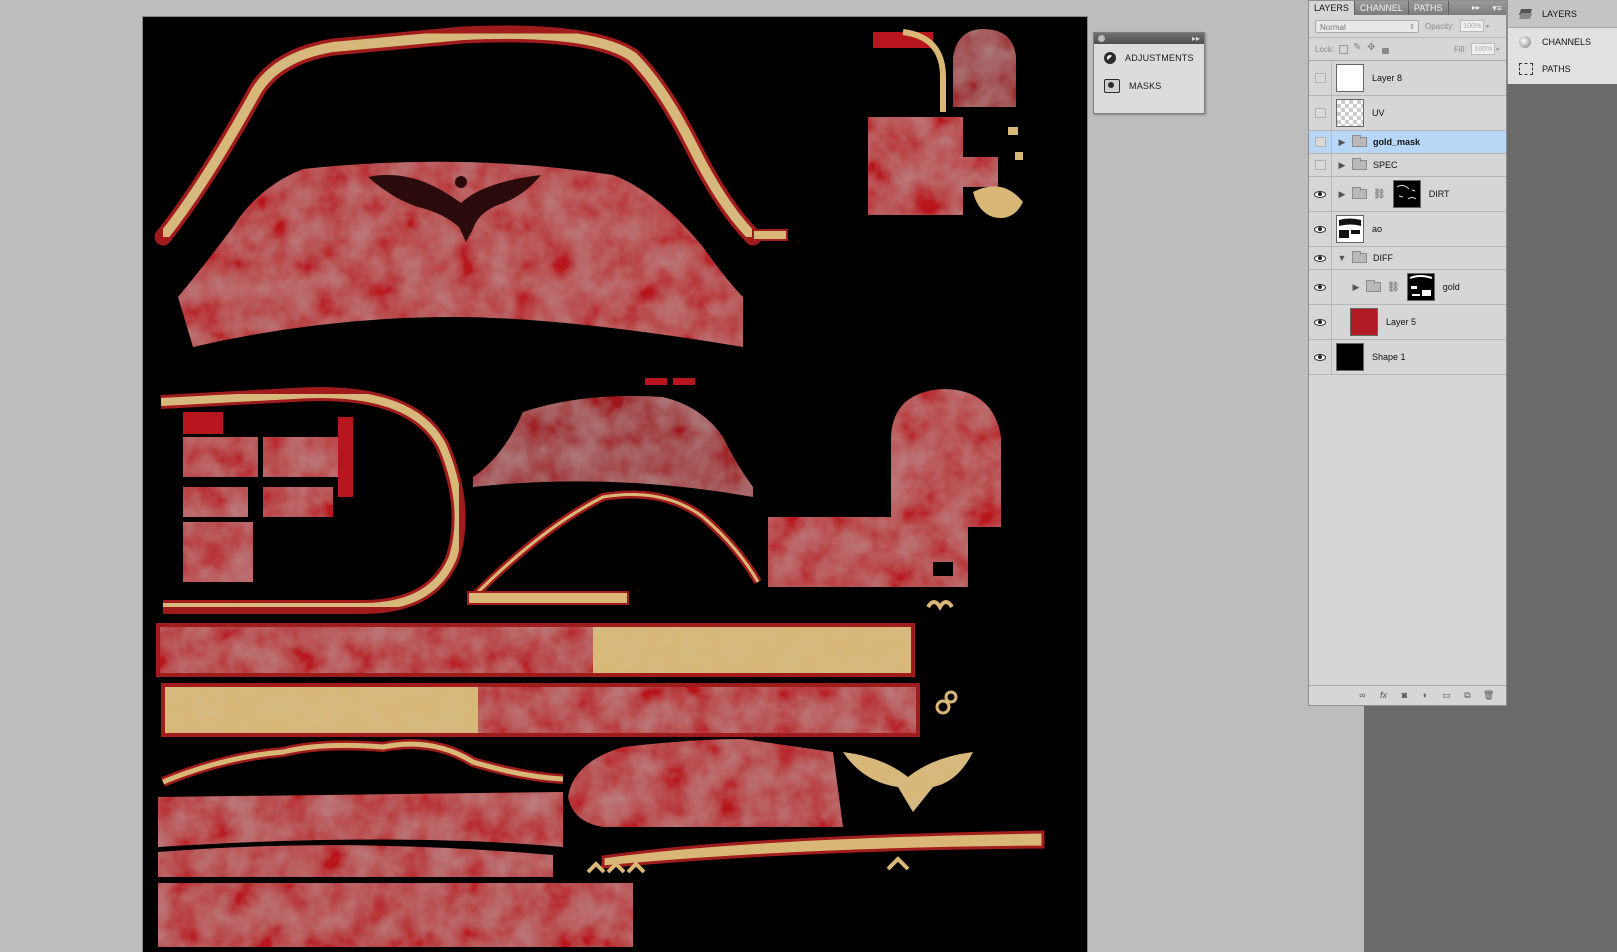 The image size is (1617, 952). Describe the element at coordinates (1357, 48) in the screenshot. I see `lock-image-icon` at that location.